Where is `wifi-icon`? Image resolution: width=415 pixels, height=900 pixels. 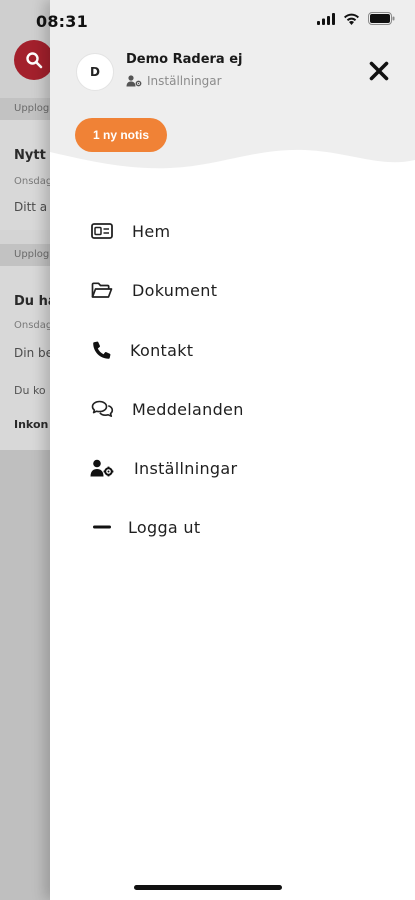
wifi-icon is located at coordinates (351, 19).